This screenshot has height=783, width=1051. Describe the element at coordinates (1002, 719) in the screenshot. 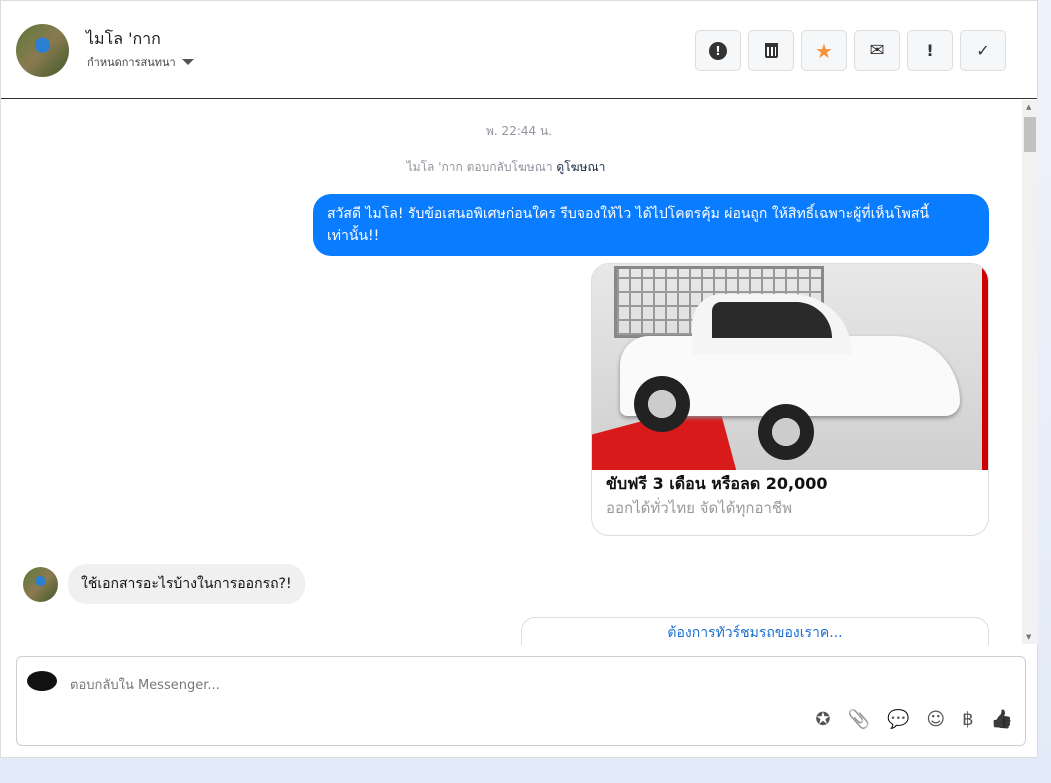

I see `thumbs-up-icon: 👍` at that location.